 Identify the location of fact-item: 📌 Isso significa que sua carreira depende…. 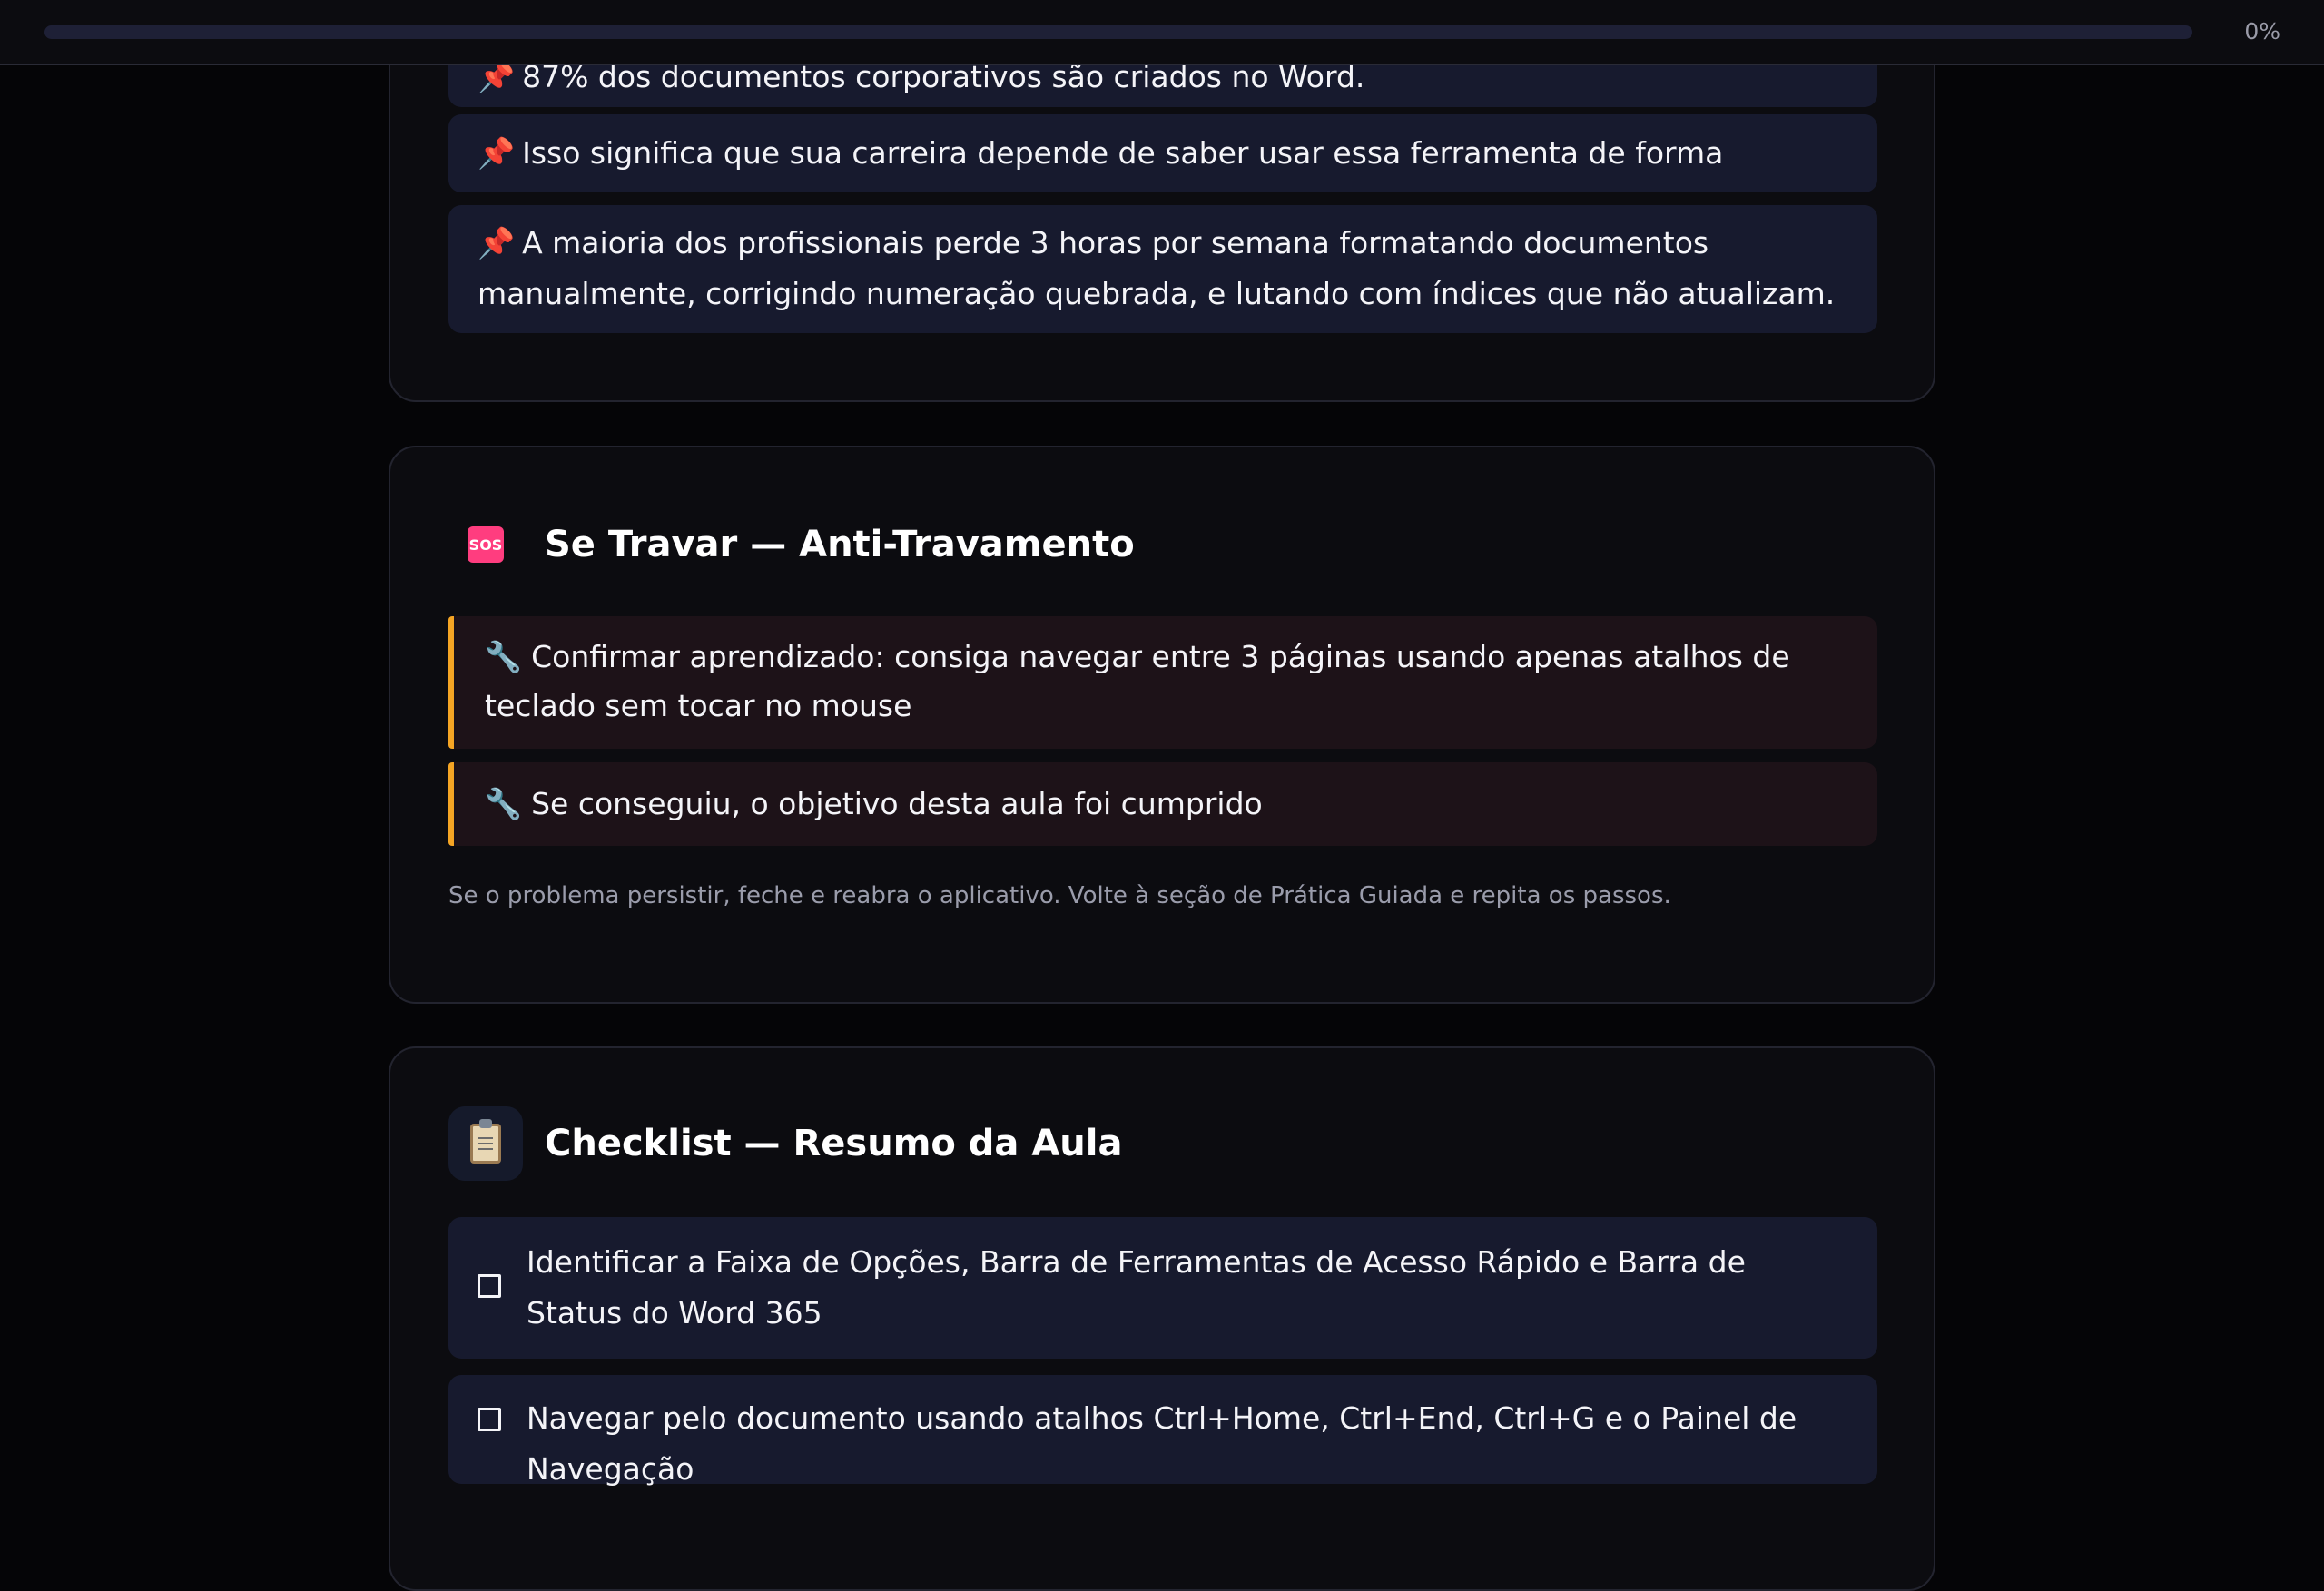
(1162, 182).